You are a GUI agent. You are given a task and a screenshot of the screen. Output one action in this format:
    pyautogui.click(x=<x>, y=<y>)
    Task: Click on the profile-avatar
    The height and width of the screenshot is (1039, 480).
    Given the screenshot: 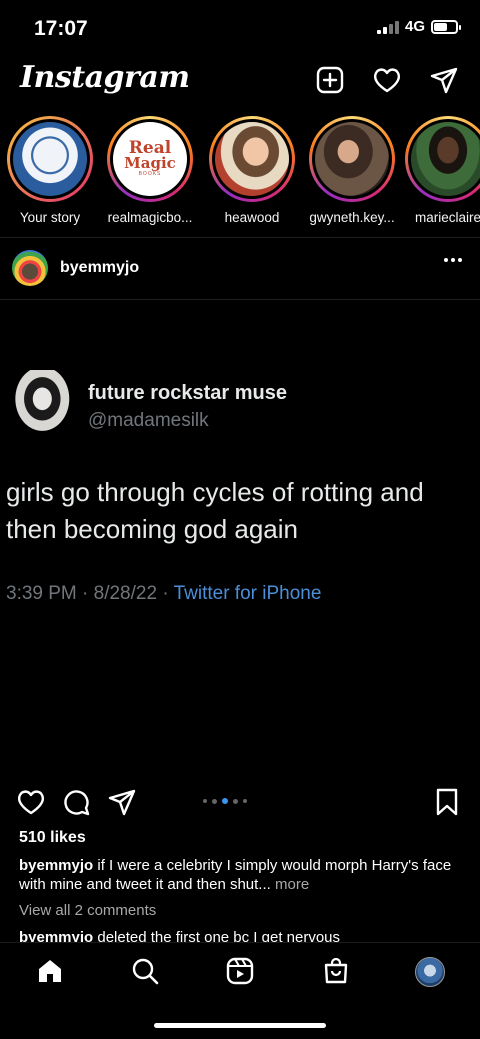 What is the action you would take?
    pyautogui.click(x=430, y=972)
    